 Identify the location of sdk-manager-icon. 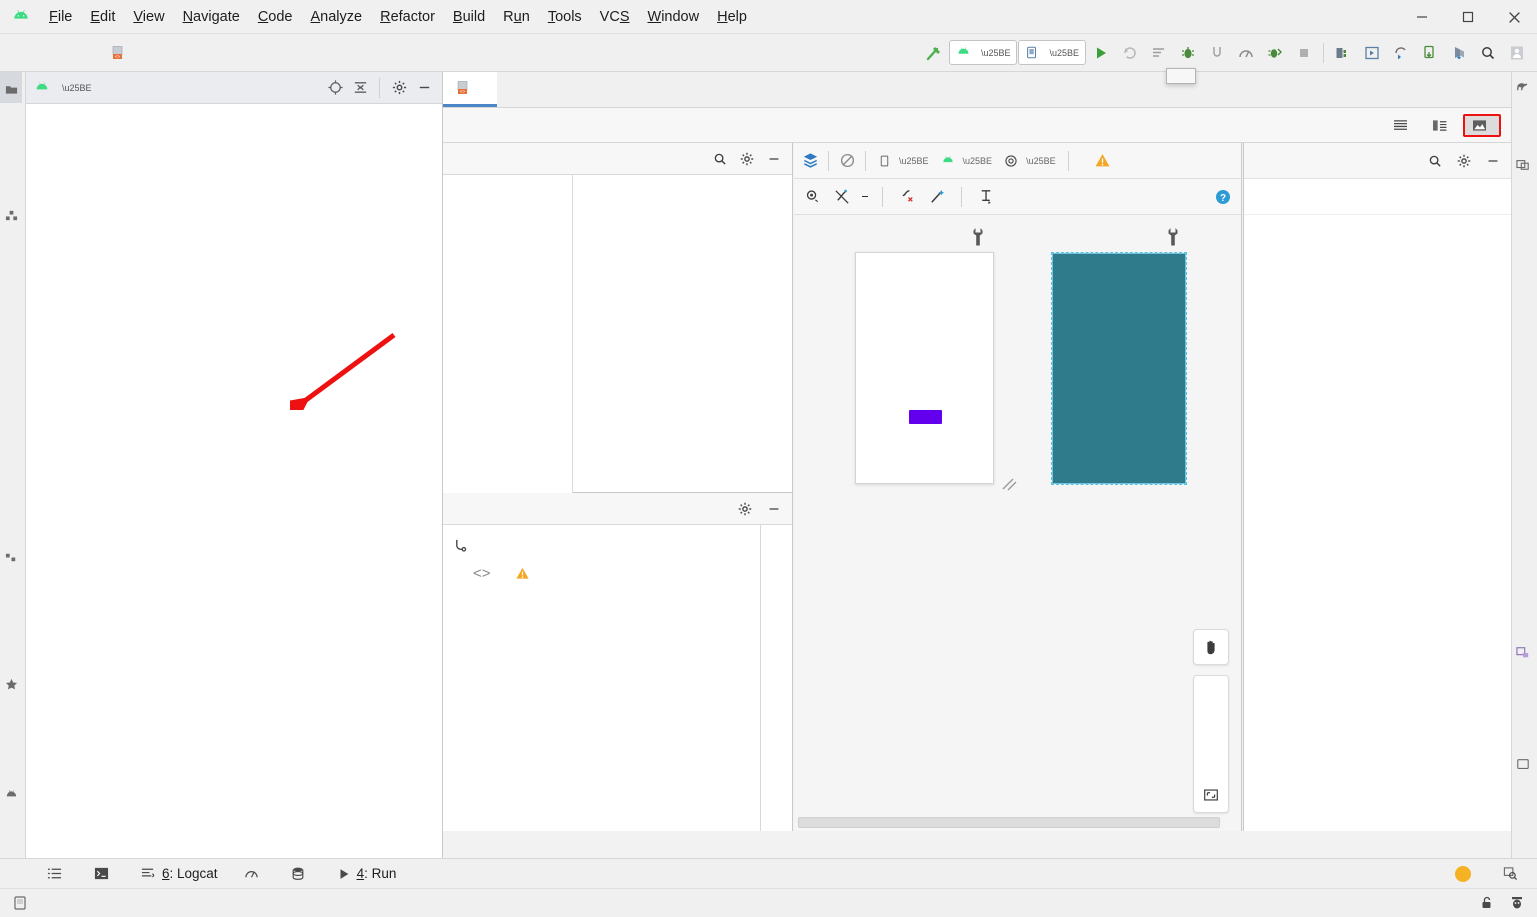
(1343, 53).